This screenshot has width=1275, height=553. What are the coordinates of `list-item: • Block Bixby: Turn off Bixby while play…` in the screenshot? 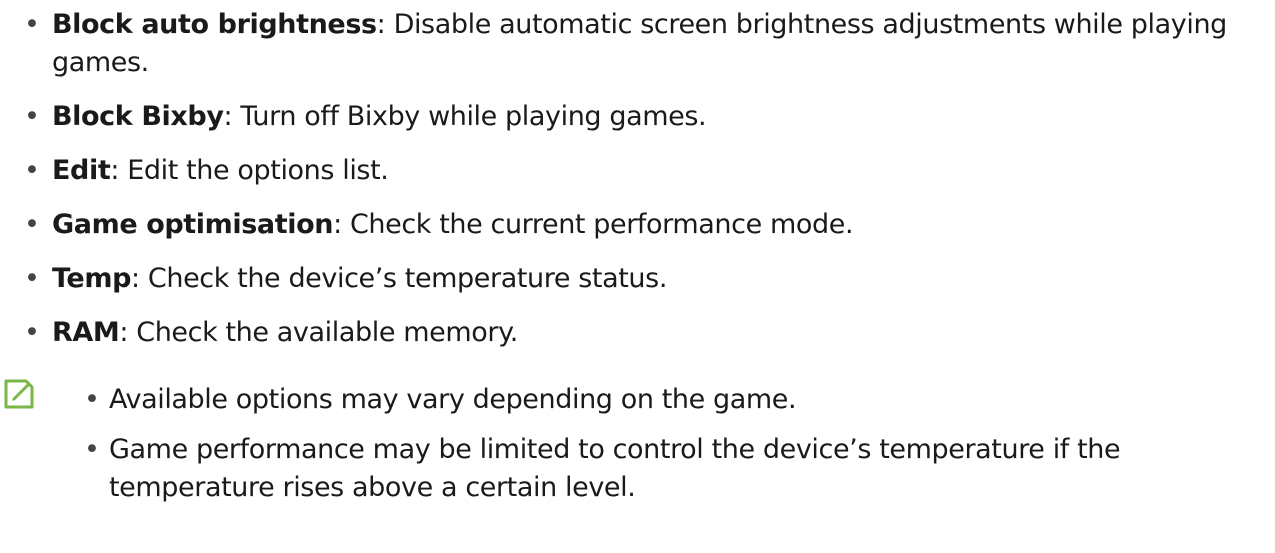 It's located at (616, 117).